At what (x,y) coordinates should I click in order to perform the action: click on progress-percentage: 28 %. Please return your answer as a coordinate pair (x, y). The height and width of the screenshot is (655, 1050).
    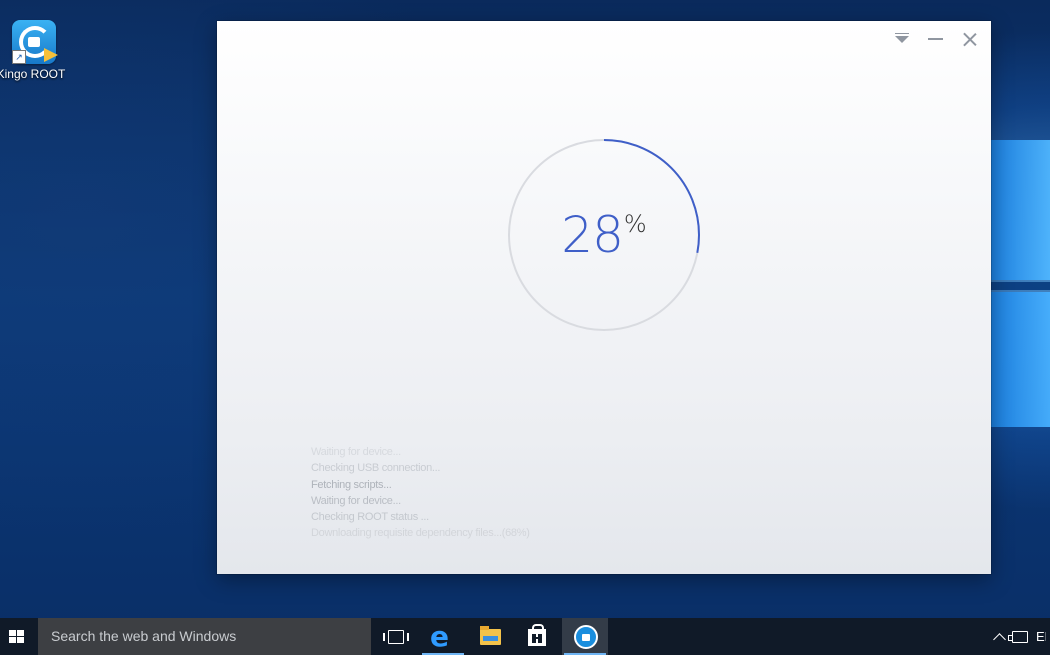
    Looking at the image, I should click on (604, 235).